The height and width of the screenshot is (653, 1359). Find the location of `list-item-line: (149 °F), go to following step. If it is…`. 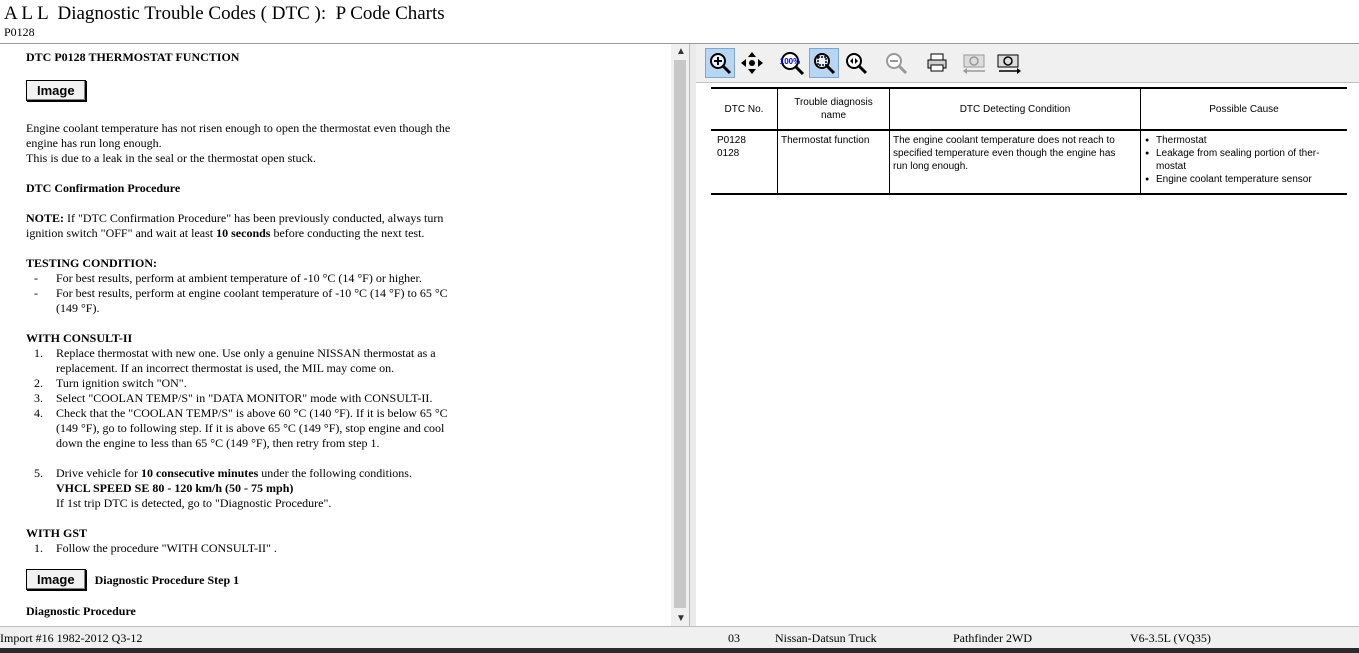

list-item-line: (149 °F), go to following step. If it is… is located at coordinates (250, 428).